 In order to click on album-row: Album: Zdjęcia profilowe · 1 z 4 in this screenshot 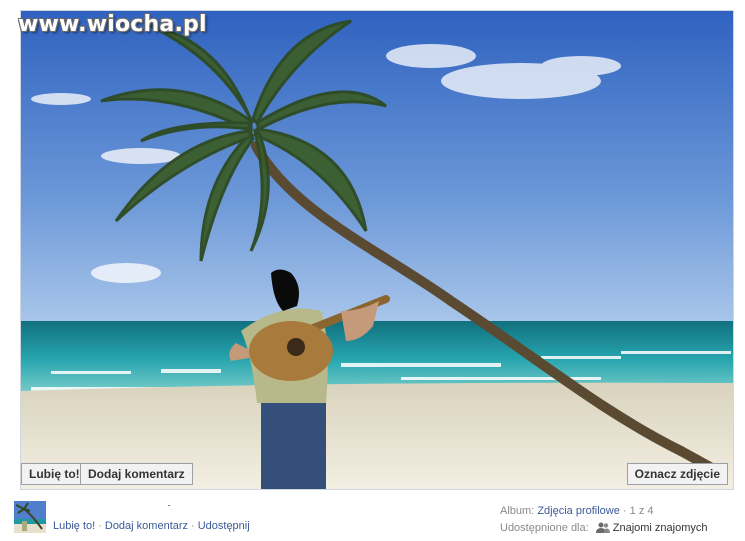, I will do `click(604, 511)`.